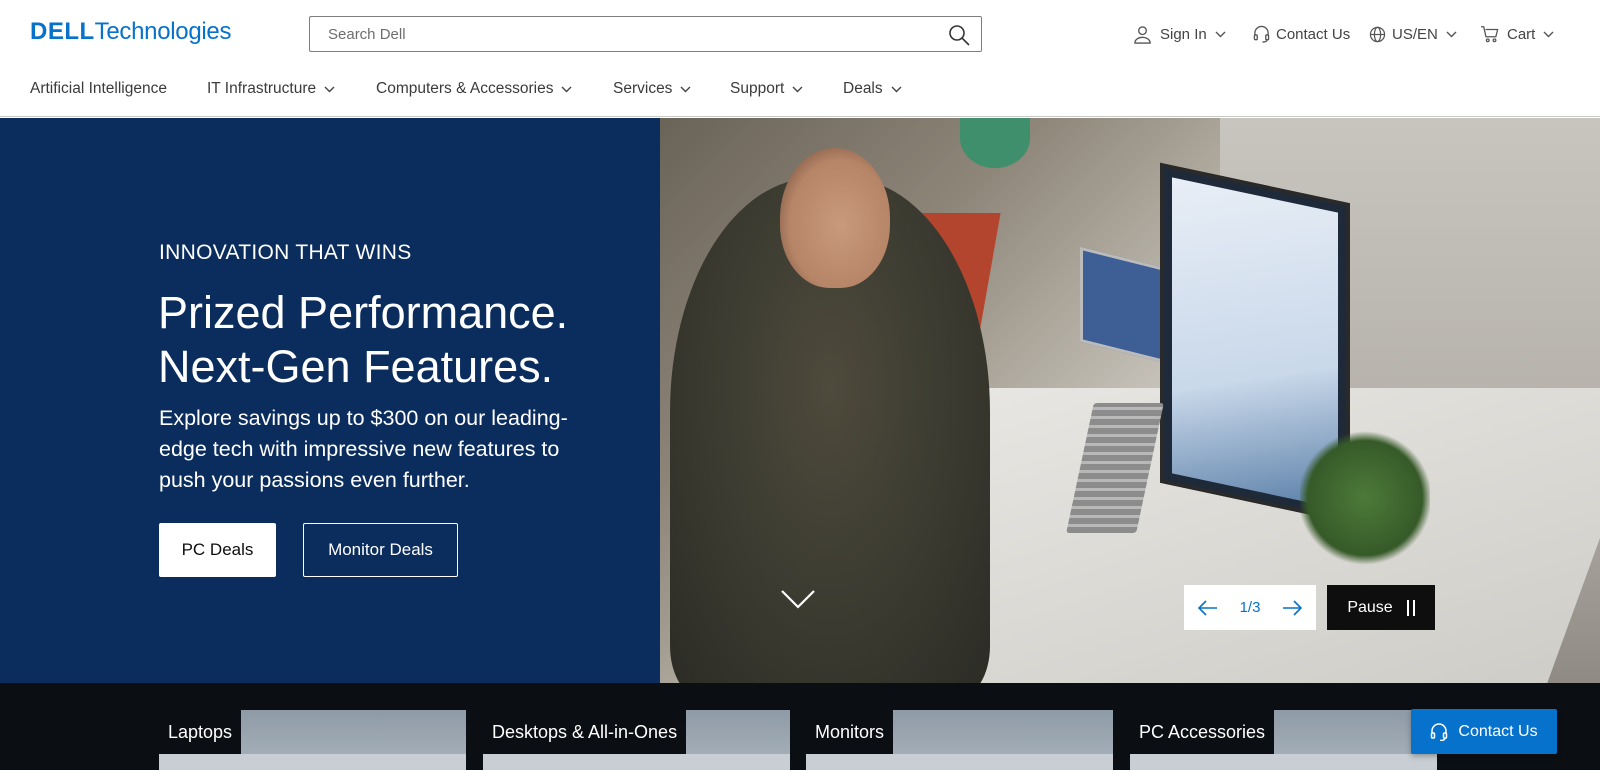  What do you see at coordinates (798, 600) in the screenshot?
I see `scroll-down-chevron-icon` at bounding box center [798, 600].